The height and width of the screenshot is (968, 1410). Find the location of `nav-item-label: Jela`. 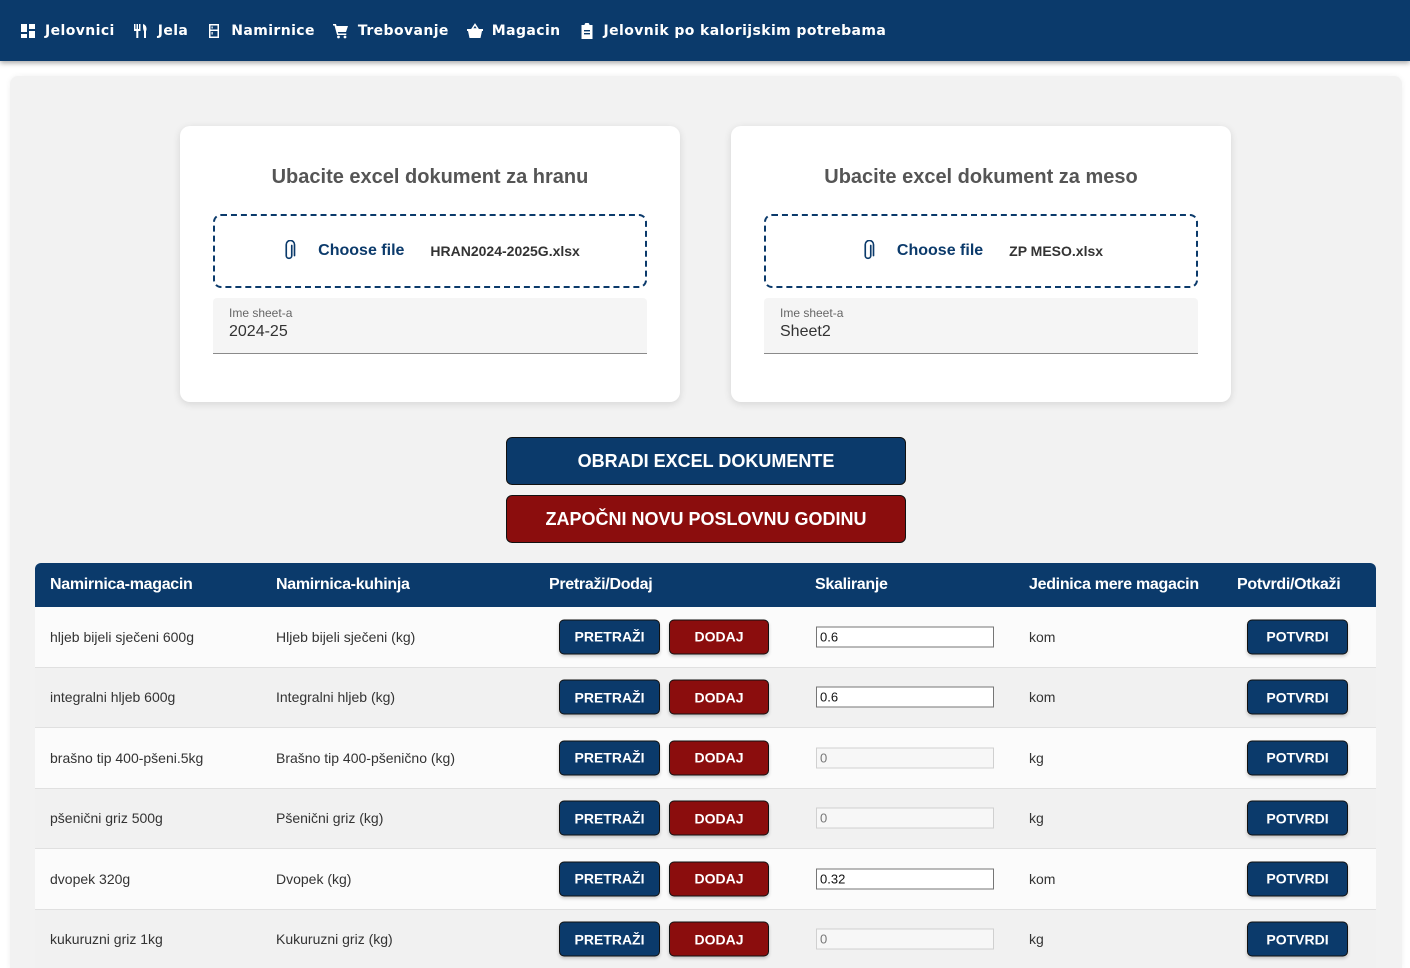

nav-item-label: Jela is located at coordinates (173, 30).